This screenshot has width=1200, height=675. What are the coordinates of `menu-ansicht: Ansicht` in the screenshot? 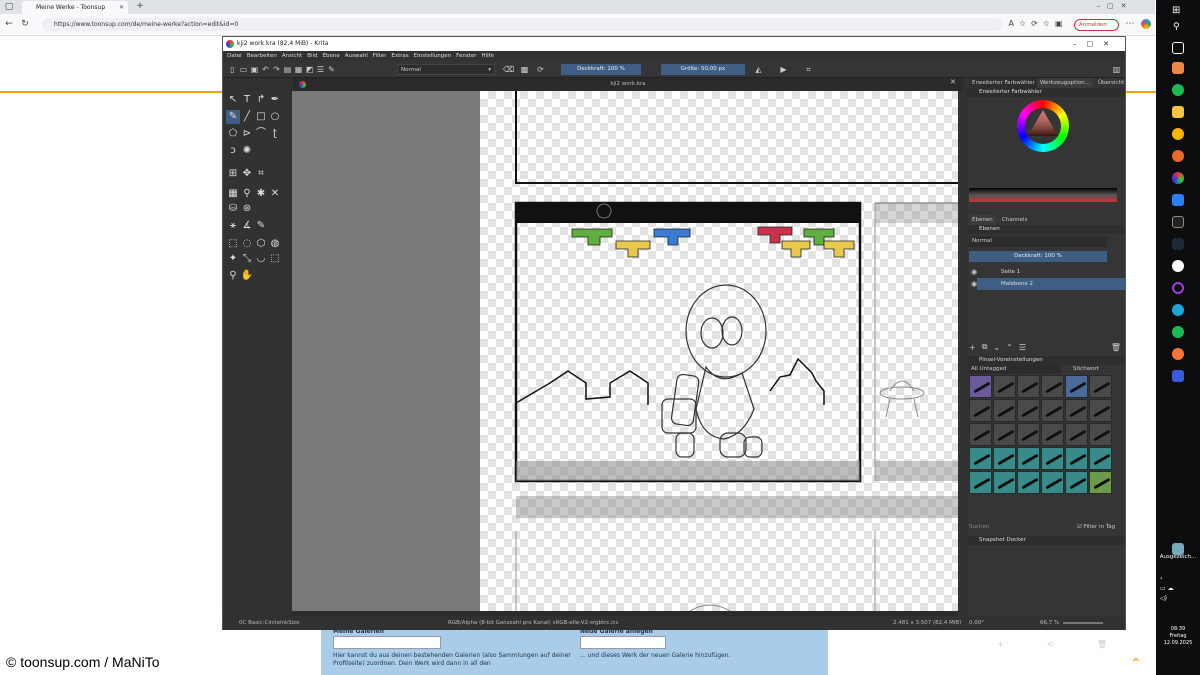 It's located at (292, 56).